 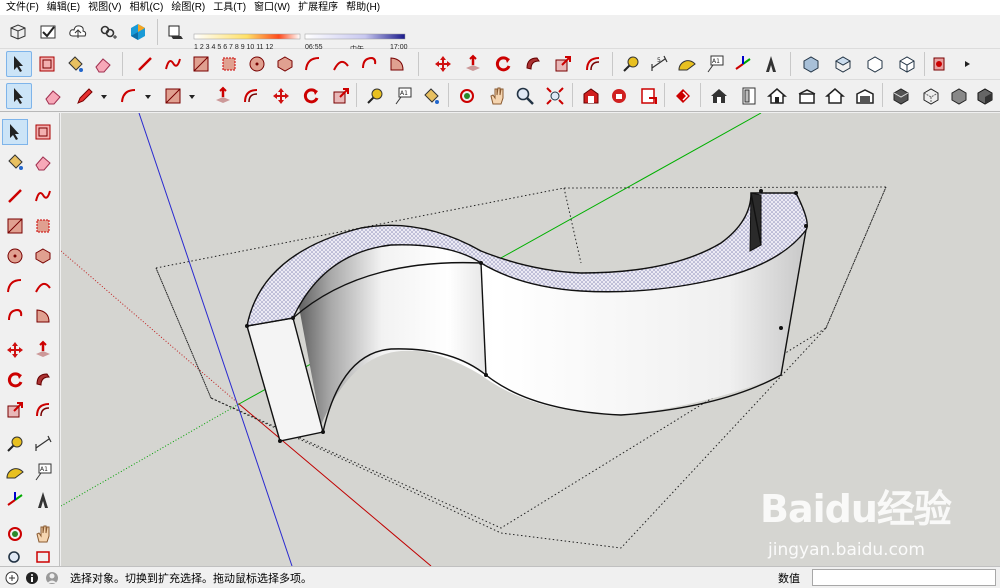 I want to click on component-icon, so click(x=18, y=32).